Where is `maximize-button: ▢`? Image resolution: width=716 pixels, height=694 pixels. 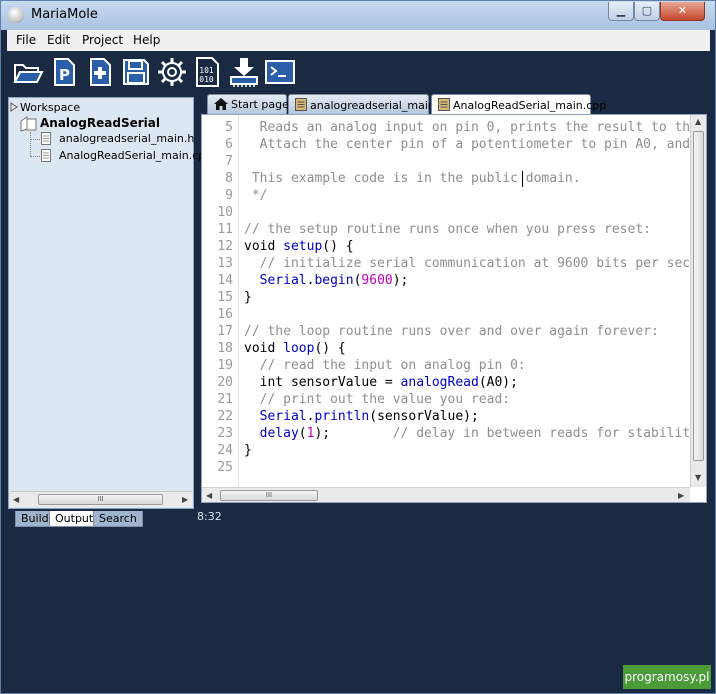 maximize-button: ▢ is located at coordinates (647, 11).